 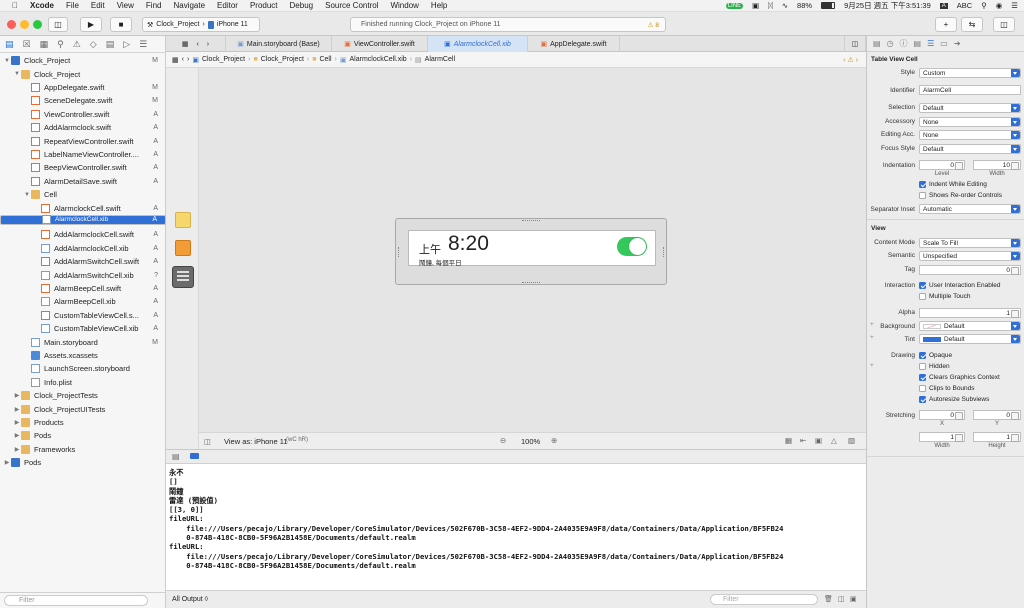 What do you see at coordinates (999, 5) in the screenshot?
I see `user-icon: ◉` at bounding box center [999, 5].